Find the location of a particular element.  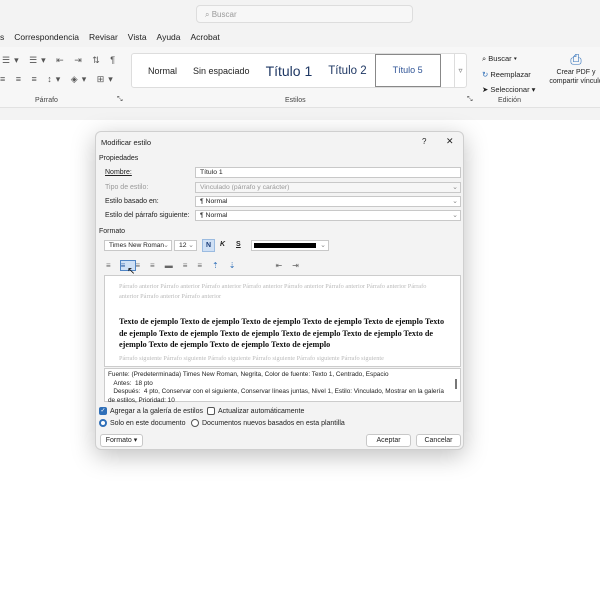

mouse-cursor-icon: ↖ is located at coordinates (131, 271).